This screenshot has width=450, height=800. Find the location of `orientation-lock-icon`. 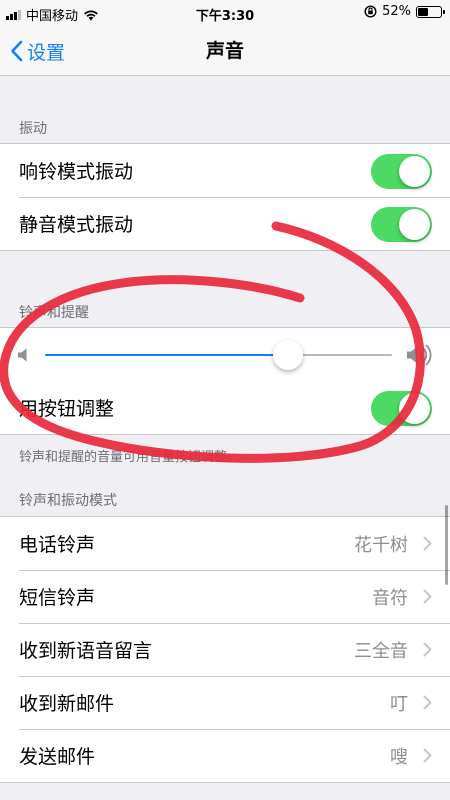

orientation-lock-icon is located at coordinates (370, 11).